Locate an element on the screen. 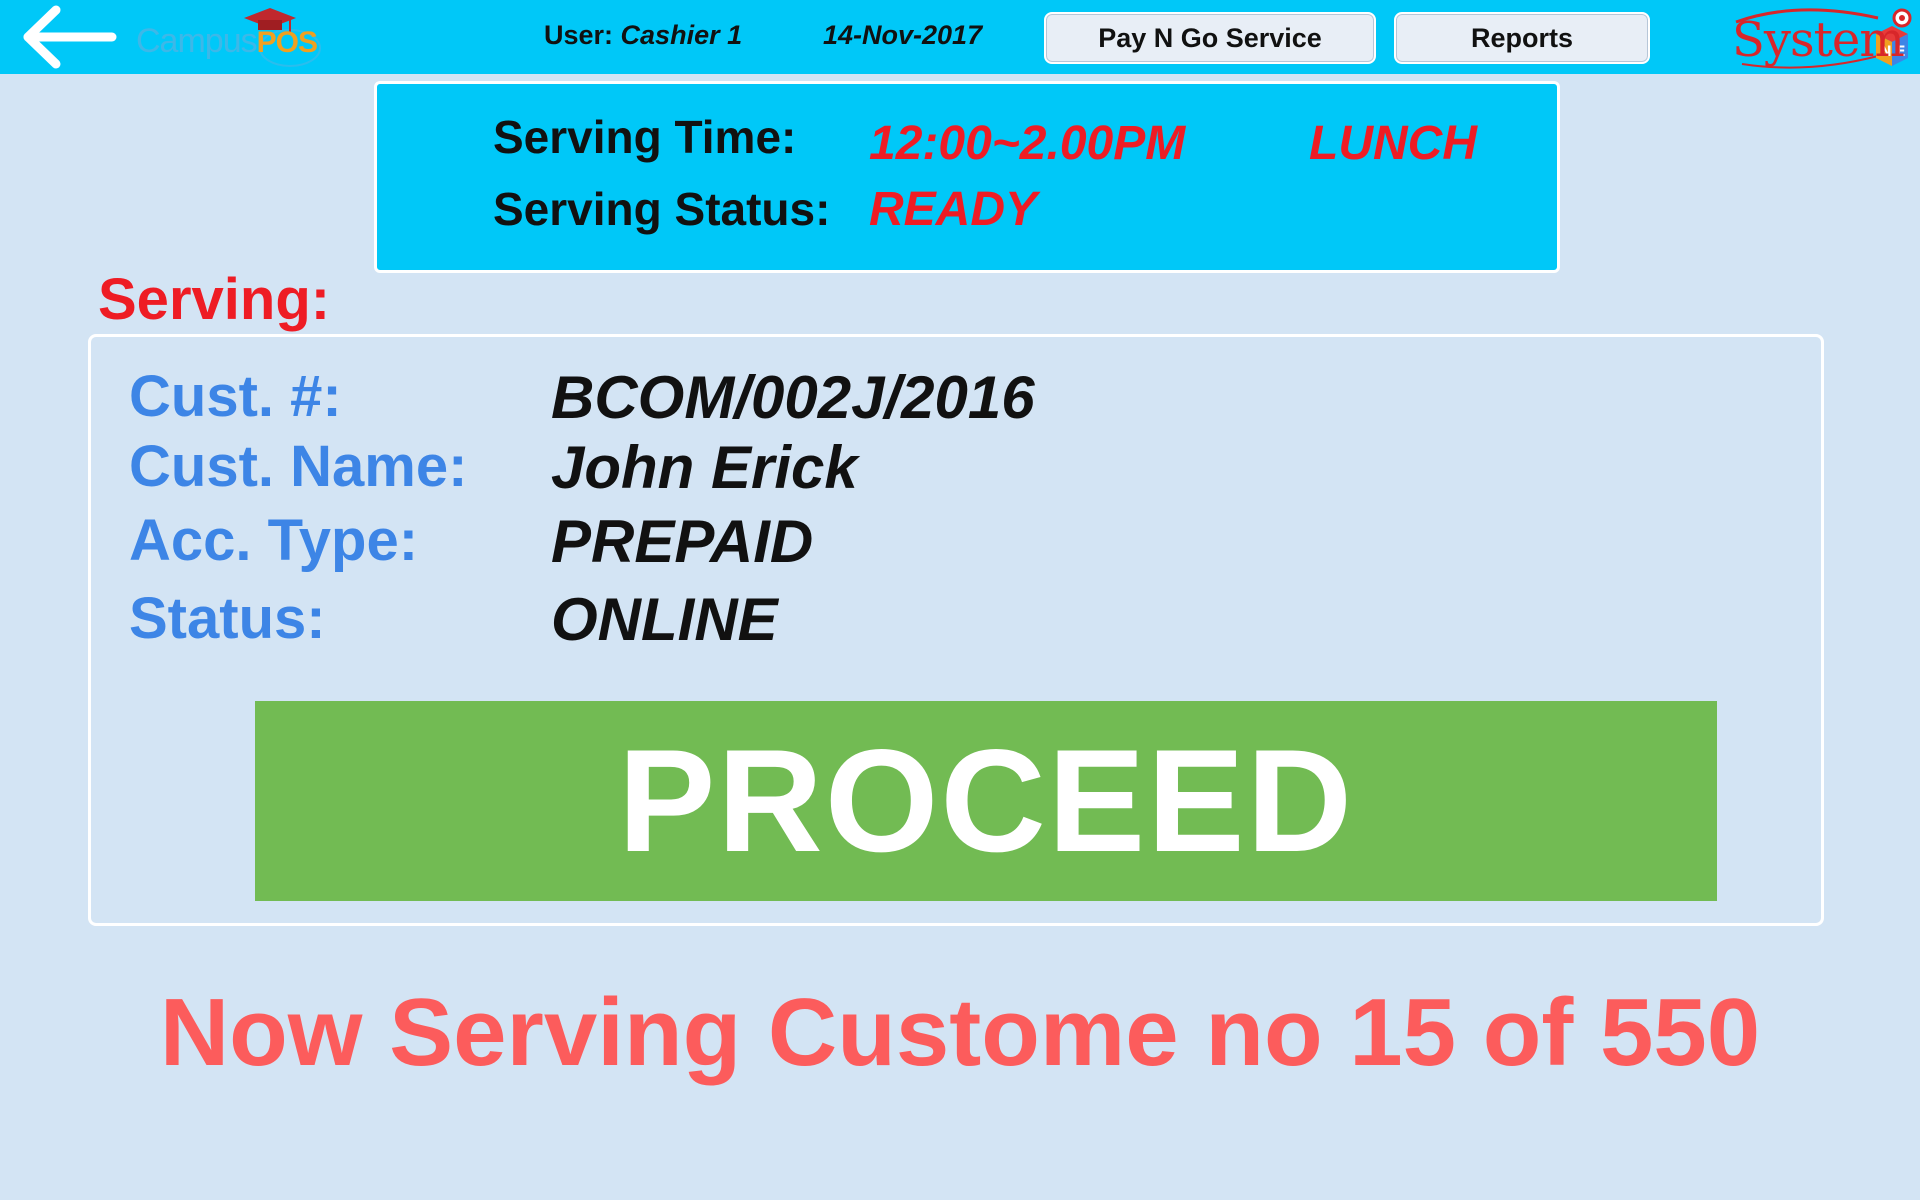 This screenshot has width=1920, height=1200. current-date: 14-Nov-2017 is located at coordinates (903, 35).